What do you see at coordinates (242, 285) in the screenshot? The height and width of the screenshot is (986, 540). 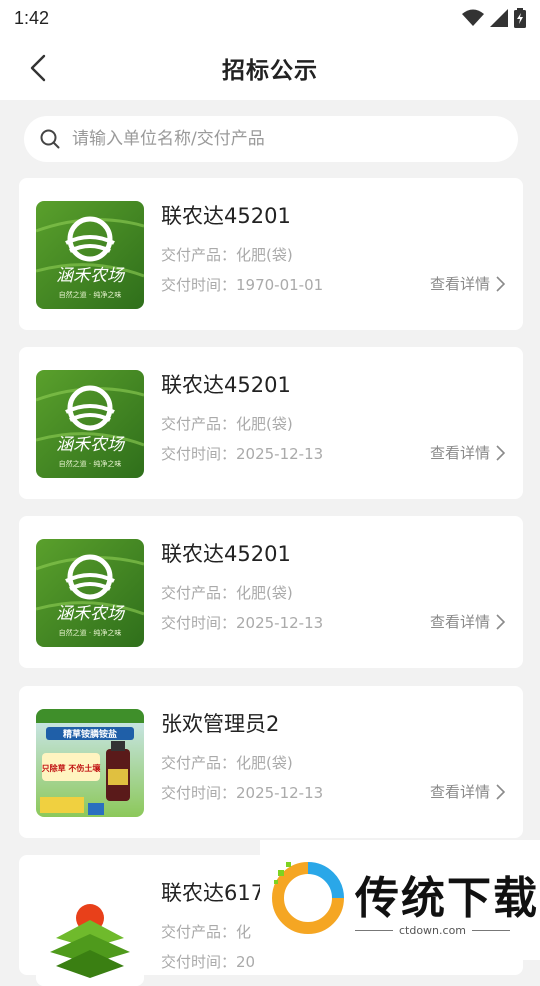 I see `item-time: 交付时间：1970-01-01` at bounding box center [242, 285].